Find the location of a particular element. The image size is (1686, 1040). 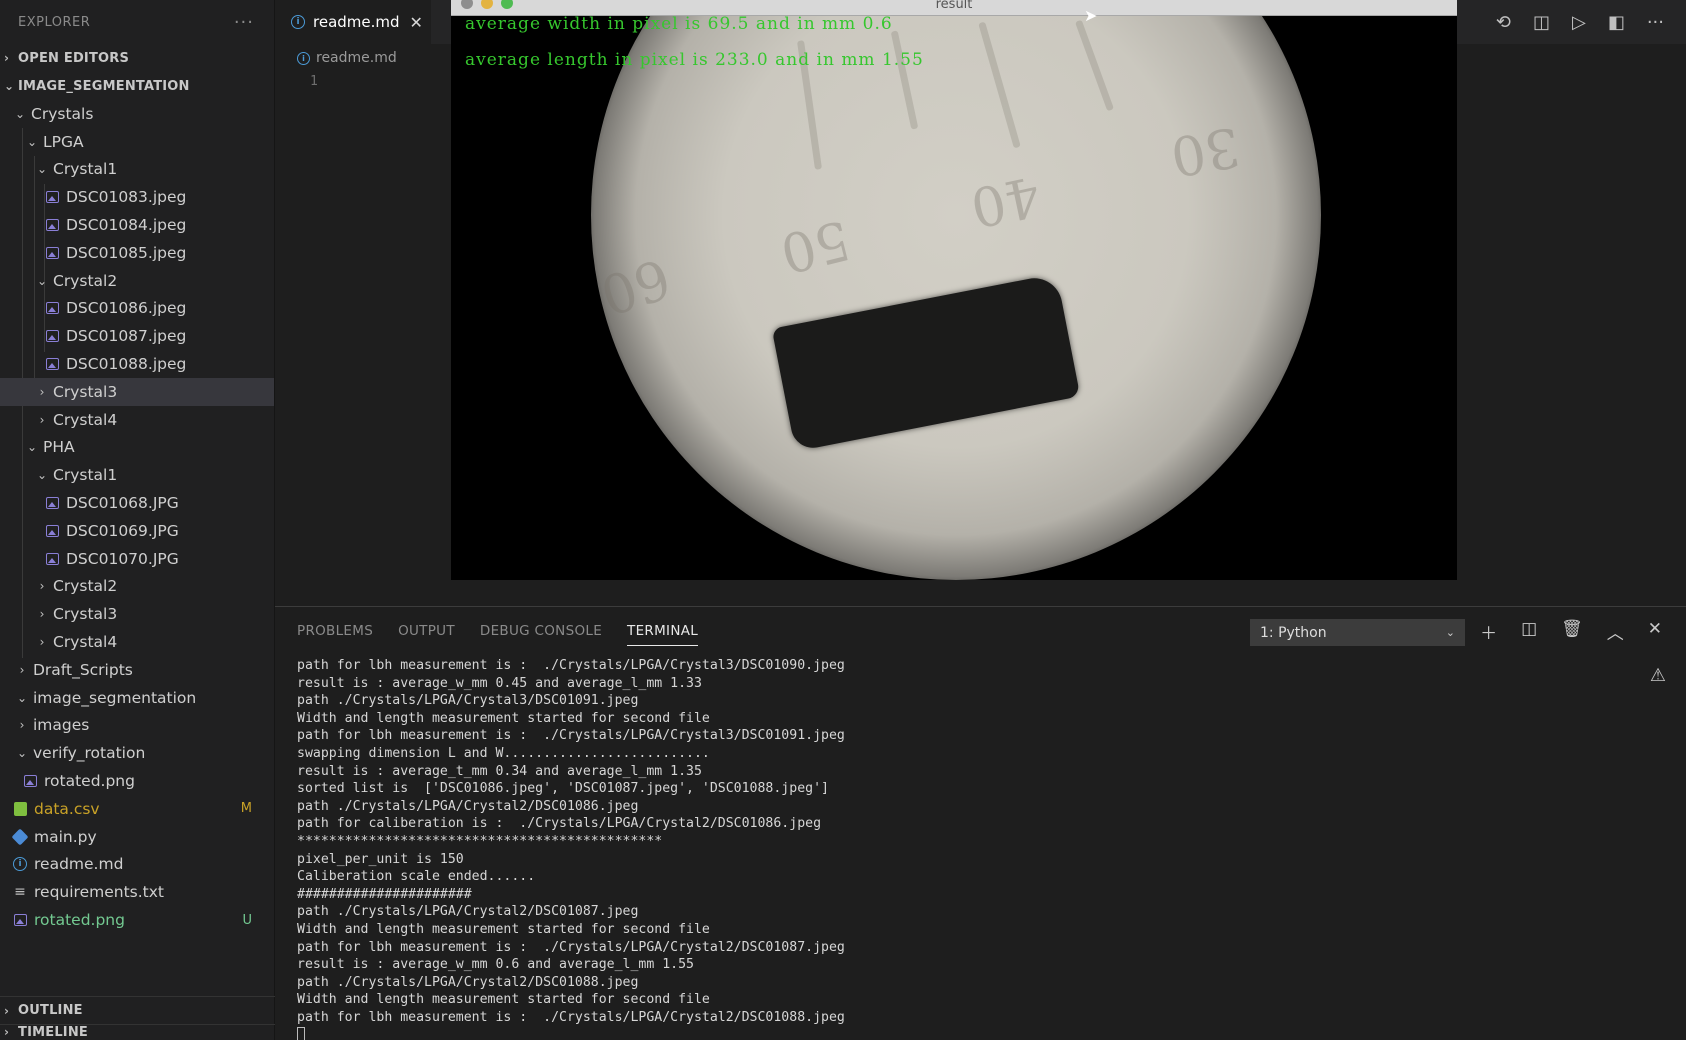

run-icon: ▷ is located at coordinates (1579, 22).